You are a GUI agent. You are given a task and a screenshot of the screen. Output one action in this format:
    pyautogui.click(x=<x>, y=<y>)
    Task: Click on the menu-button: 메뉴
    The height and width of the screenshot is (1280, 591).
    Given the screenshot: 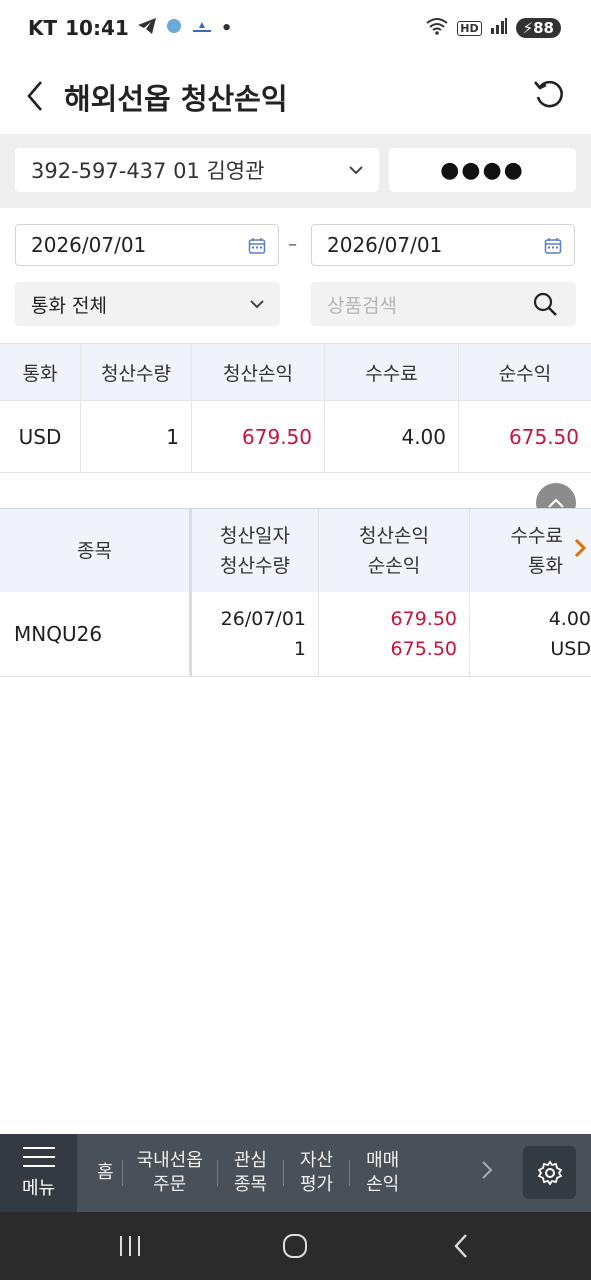 What is the action you would take?
    pyautogui.click(x=38, y=1173)
    